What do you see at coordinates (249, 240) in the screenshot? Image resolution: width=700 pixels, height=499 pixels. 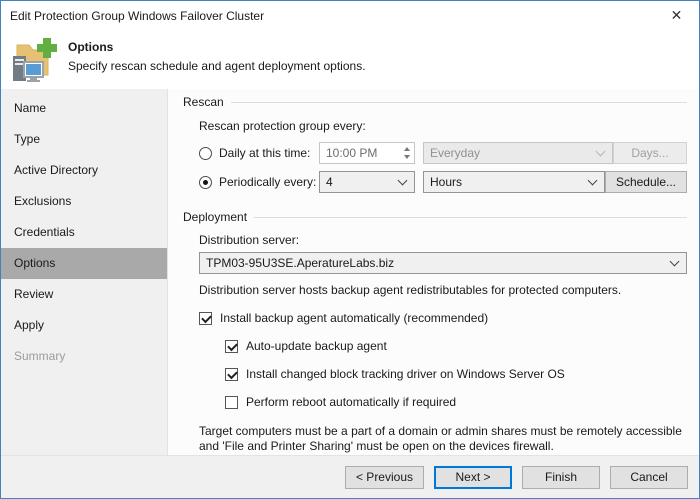 I see `distribution-server-label: Distribution server:` at bounding box center [249, 240].